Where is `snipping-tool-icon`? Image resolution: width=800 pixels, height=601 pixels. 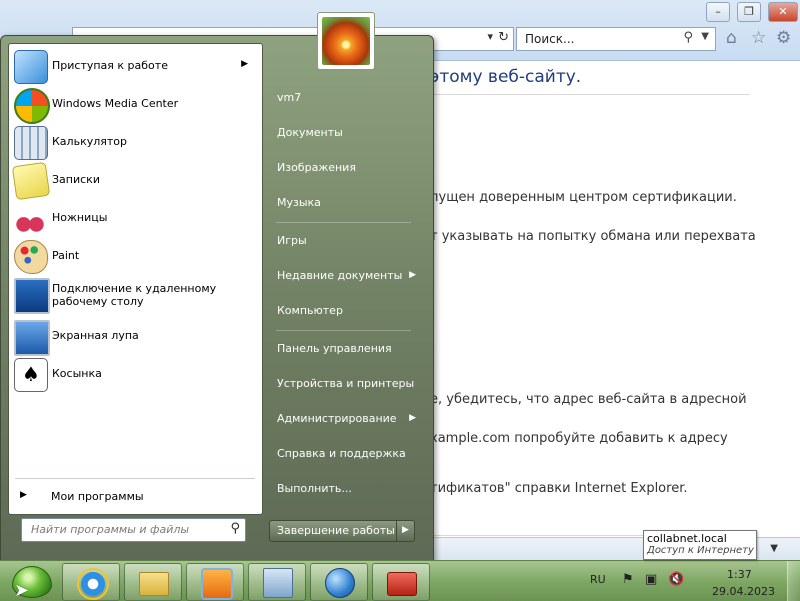
snipping-tool-icon is located at coordinates (30, 218).